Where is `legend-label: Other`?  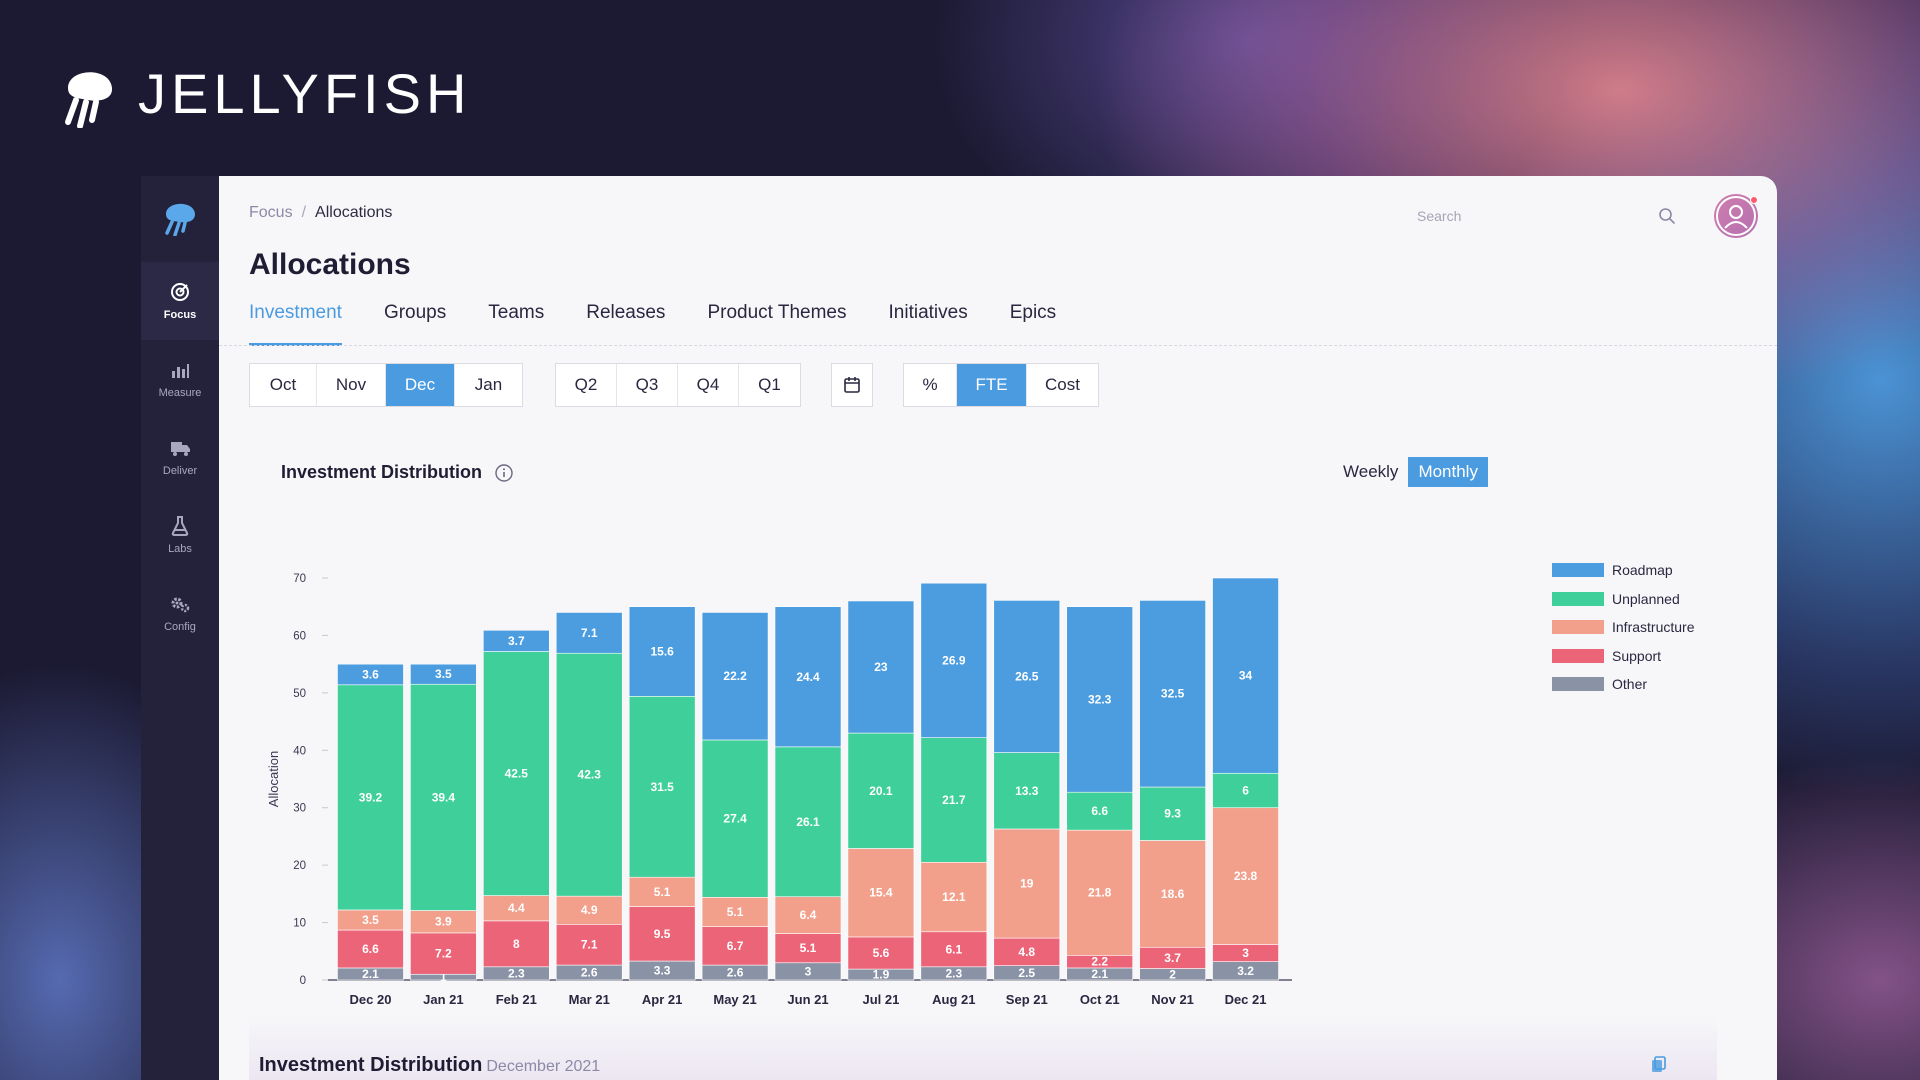 legend-label: Other is located at coordinates (1630, 684).